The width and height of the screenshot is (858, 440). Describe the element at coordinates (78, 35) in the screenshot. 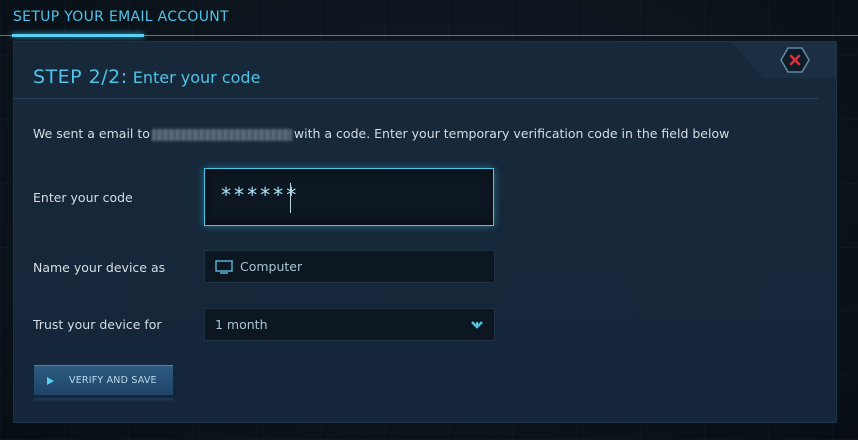

I see `header-accent-bar` at that location.